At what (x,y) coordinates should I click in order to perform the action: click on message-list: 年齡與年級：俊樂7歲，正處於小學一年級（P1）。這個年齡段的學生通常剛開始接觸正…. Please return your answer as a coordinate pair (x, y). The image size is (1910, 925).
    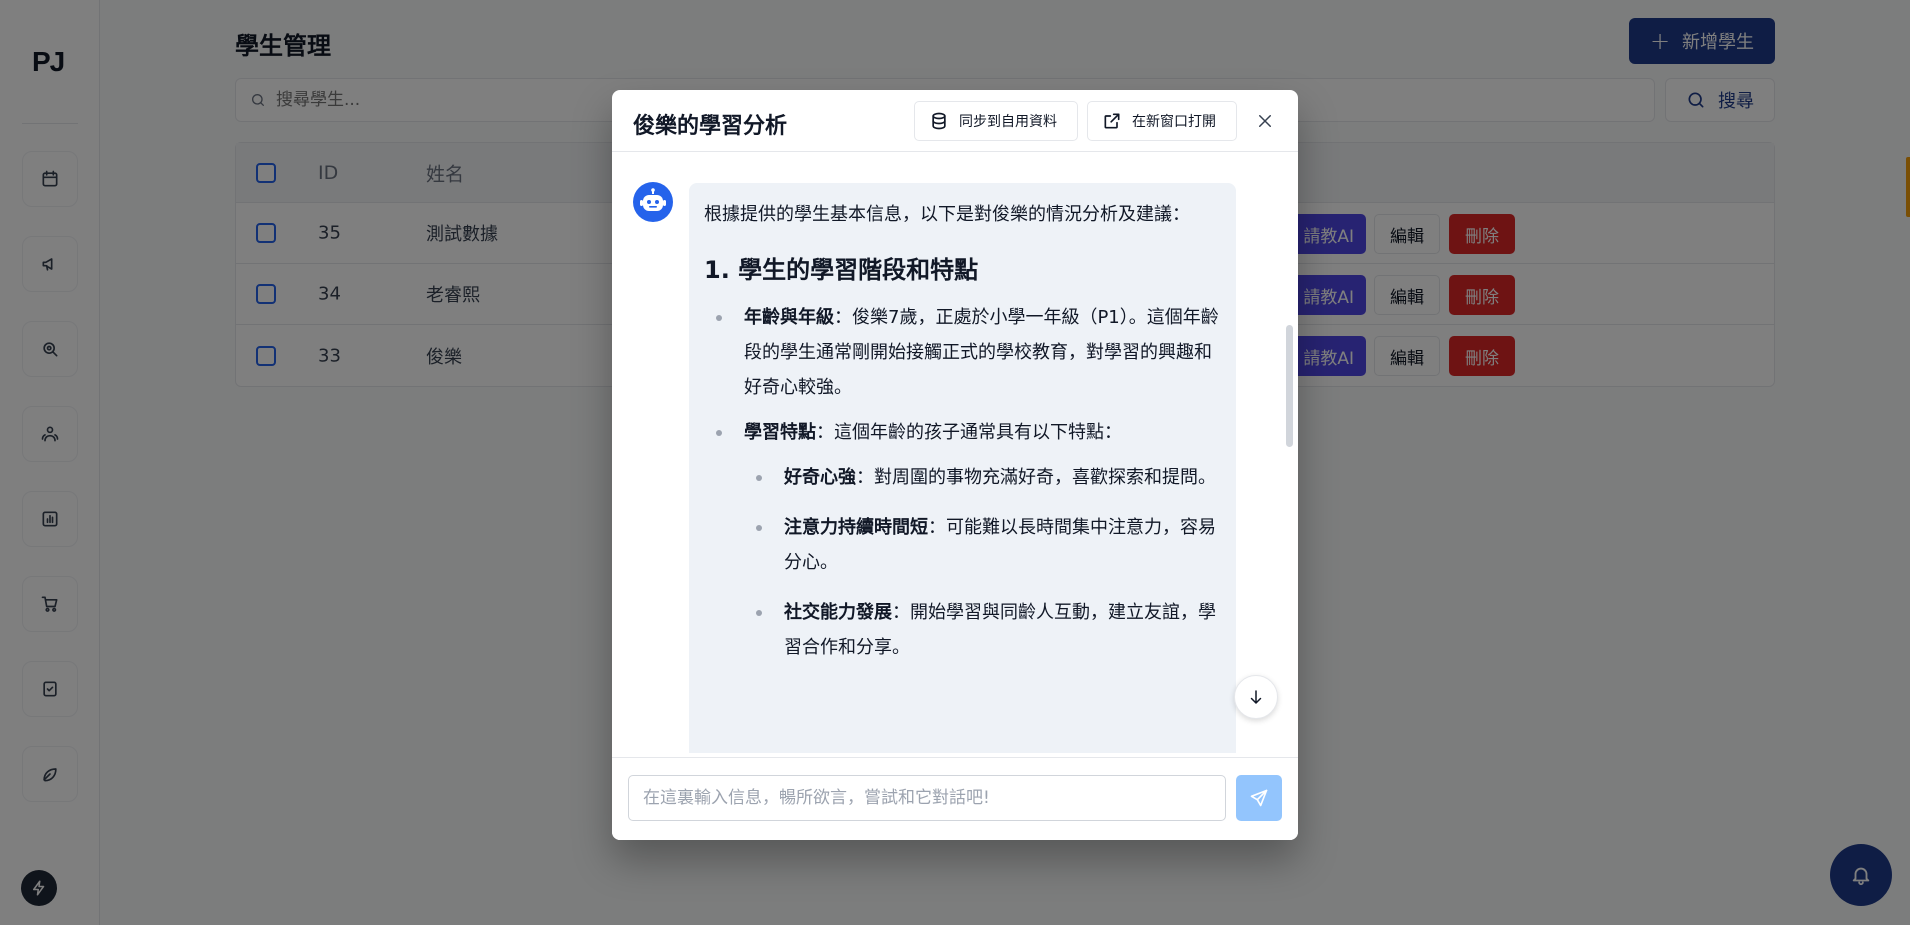
    Looking at the image, I should click on (962, 482).